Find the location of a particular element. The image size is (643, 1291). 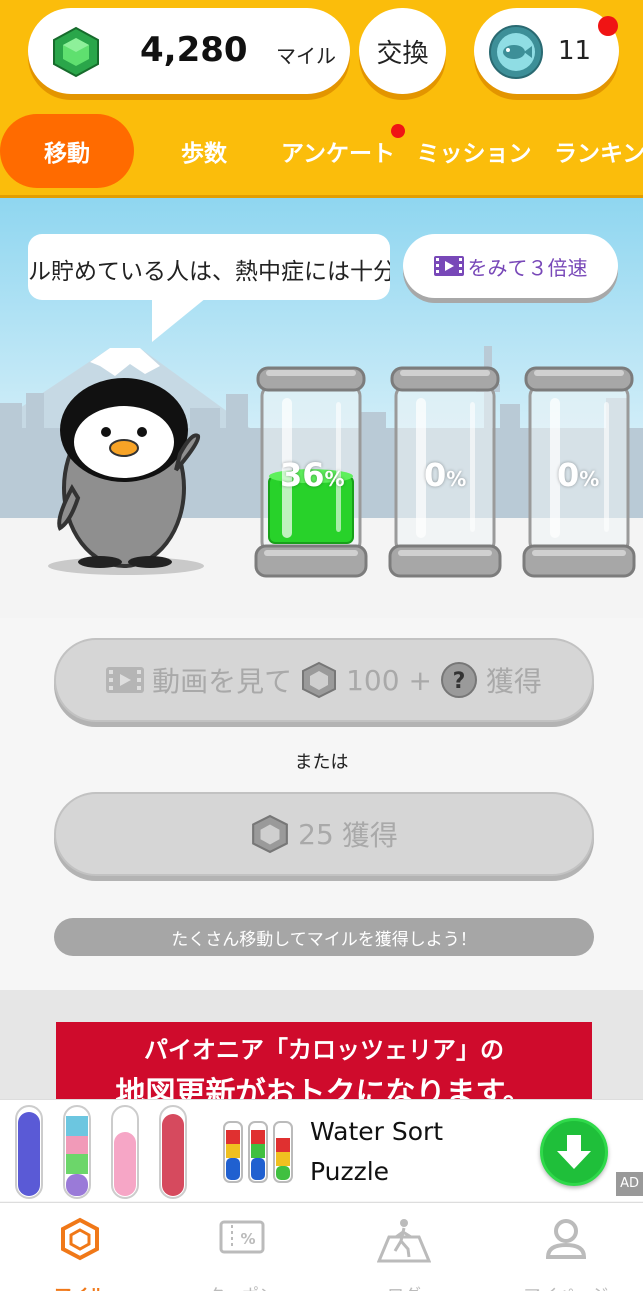

question-icon: ? is located at coordinates (458, 680).